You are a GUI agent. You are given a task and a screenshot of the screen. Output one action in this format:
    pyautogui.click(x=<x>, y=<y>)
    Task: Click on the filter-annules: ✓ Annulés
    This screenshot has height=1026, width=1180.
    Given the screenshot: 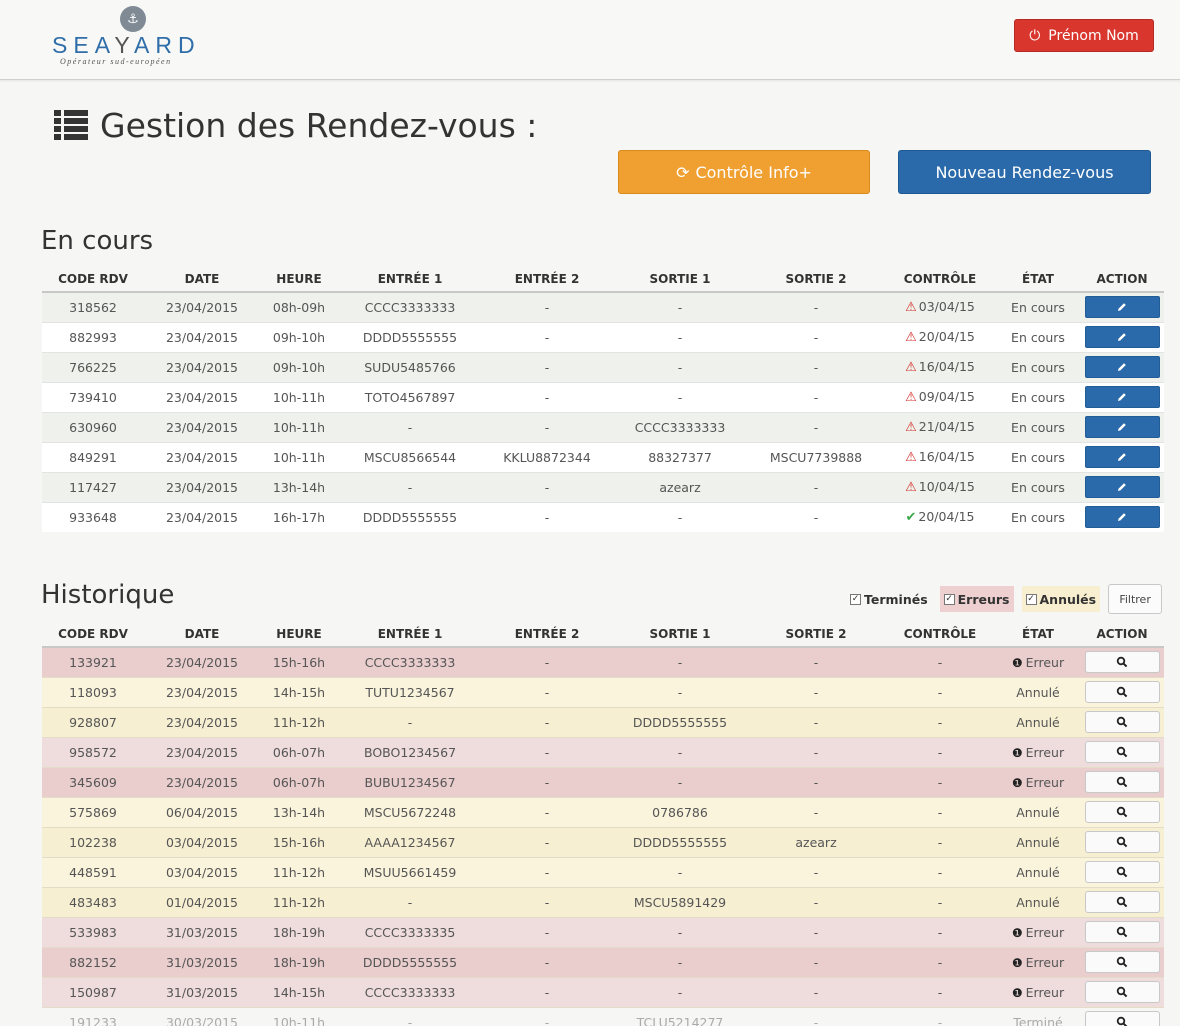 What is the action you would take?
    pyautogui.click(x=1061, y=599)
    